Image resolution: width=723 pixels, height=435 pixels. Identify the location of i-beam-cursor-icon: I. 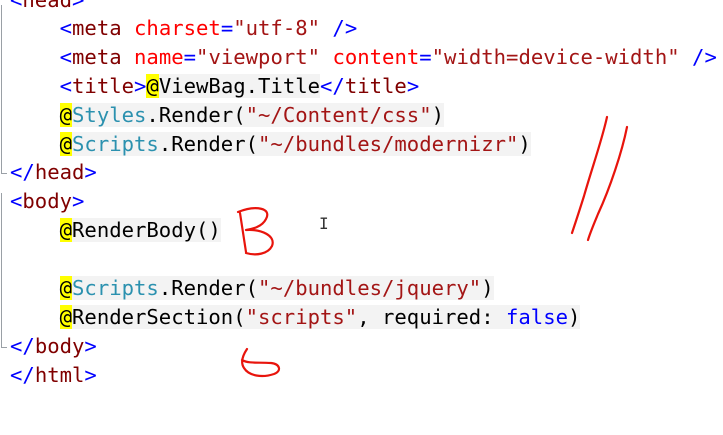
(324, 223).